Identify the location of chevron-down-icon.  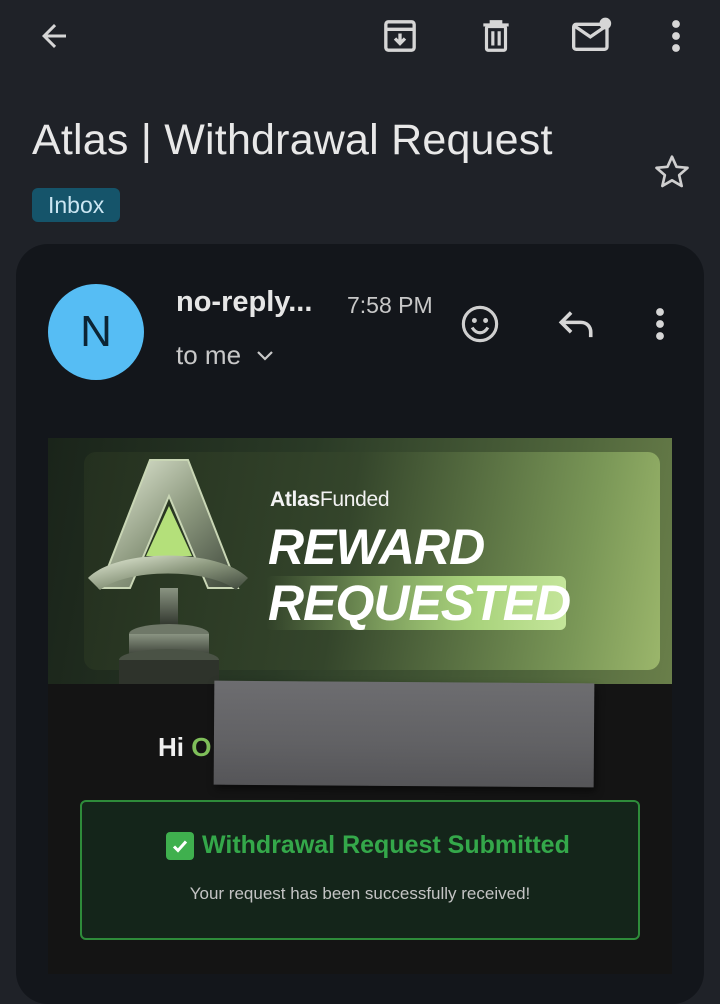
(265, 355).